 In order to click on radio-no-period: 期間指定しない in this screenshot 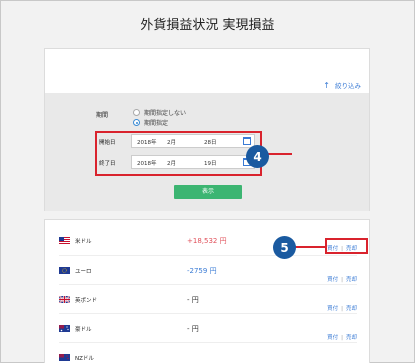, I will do `click(159, 112)`.